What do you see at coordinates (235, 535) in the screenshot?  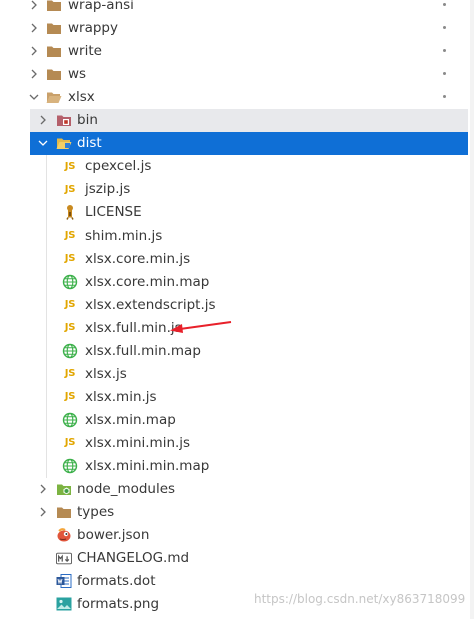 I see `tree-item-bower-json: bower.json` at bounding box center [235, 535].